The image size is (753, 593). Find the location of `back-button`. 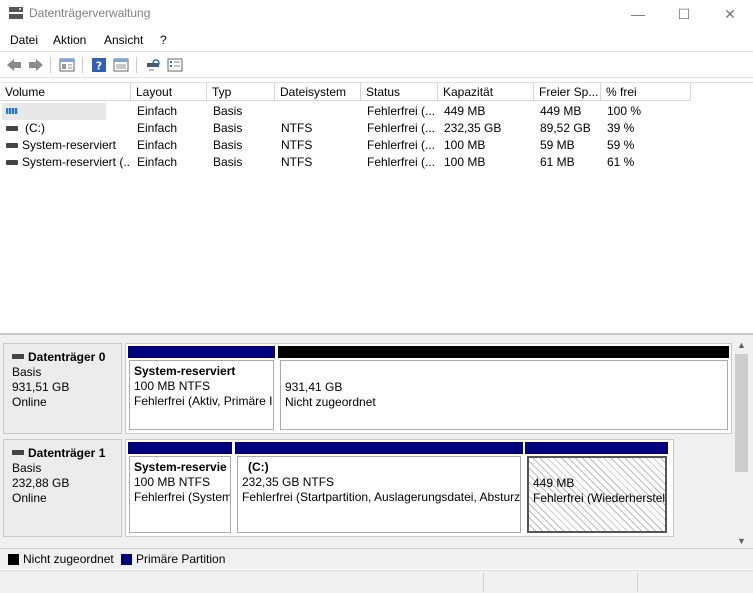

back-button is located at coordinates (13, 65).